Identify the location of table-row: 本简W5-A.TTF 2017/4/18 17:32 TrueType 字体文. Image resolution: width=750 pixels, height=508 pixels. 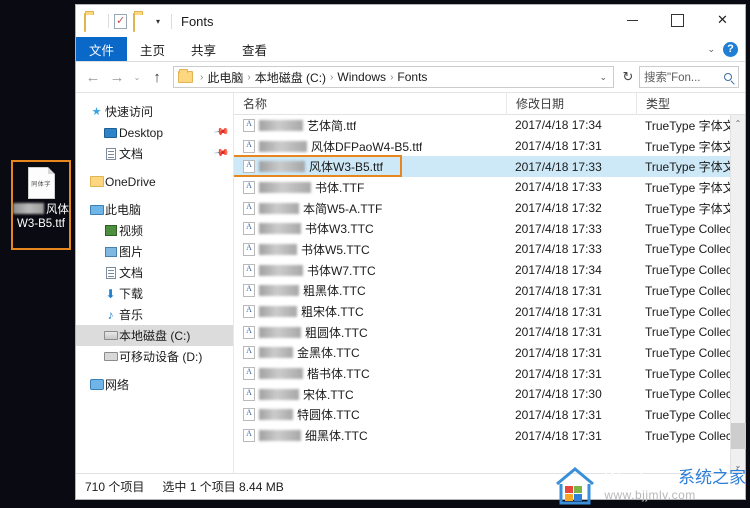
(482, 208).